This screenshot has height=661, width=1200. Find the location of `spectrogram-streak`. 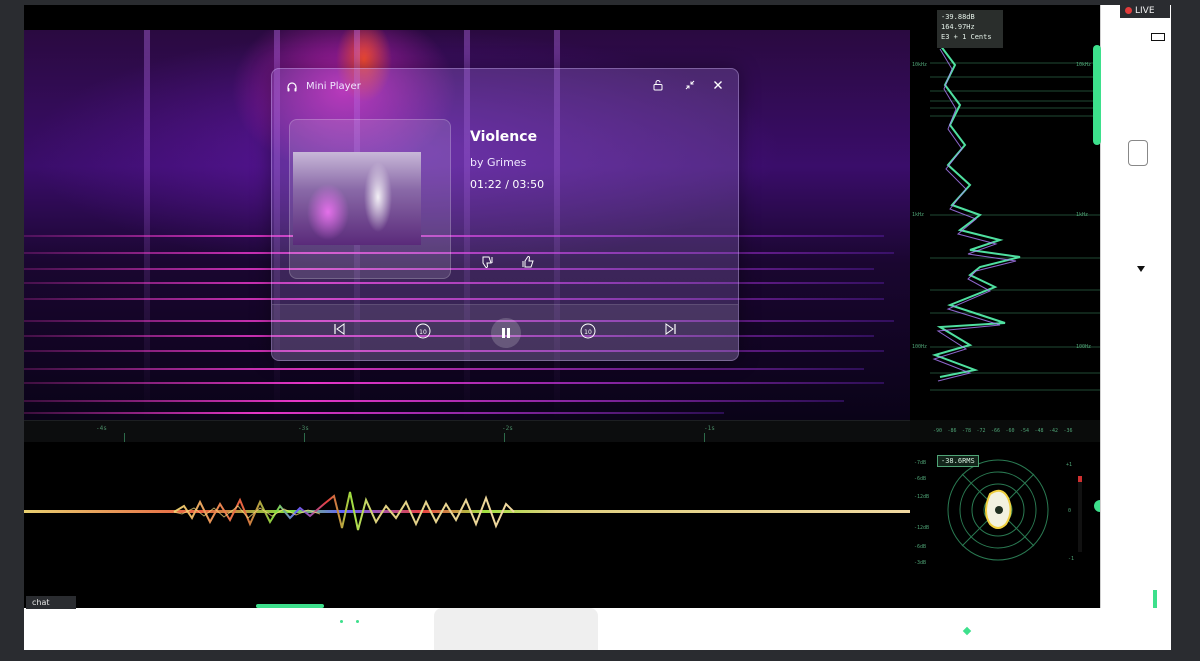

spectrogram-streak is located at coordinates (147, 225).